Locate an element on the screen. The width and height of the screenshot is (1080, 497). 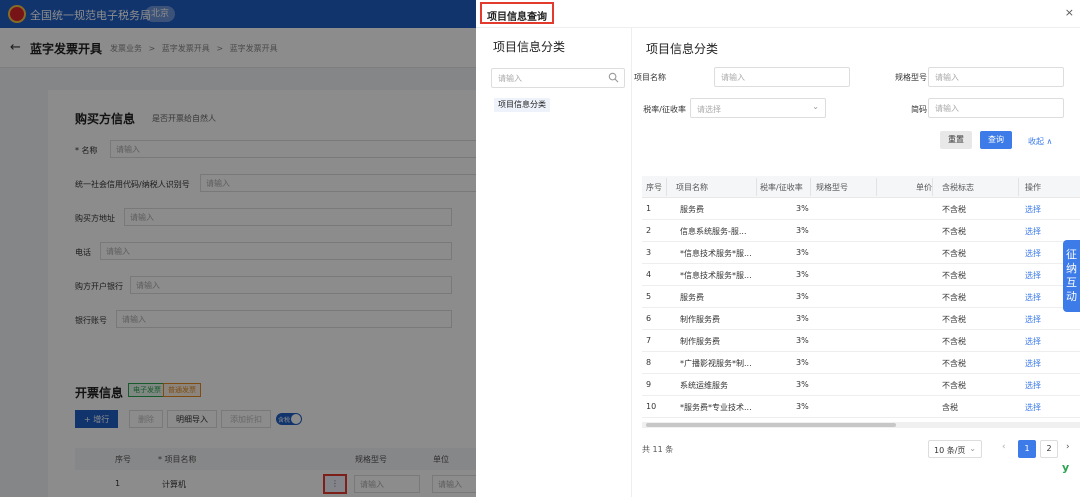
short-code-input is located at coordinates (996, 108).